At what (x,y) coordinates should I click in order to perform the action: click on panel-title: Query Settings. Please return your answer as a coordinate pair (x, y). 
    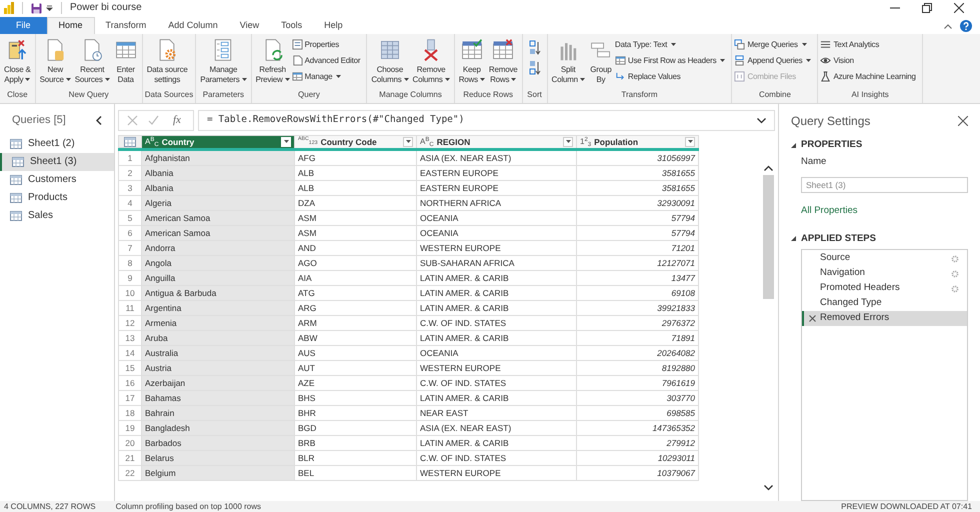
    Looking at the image, I should click on (830, 121).